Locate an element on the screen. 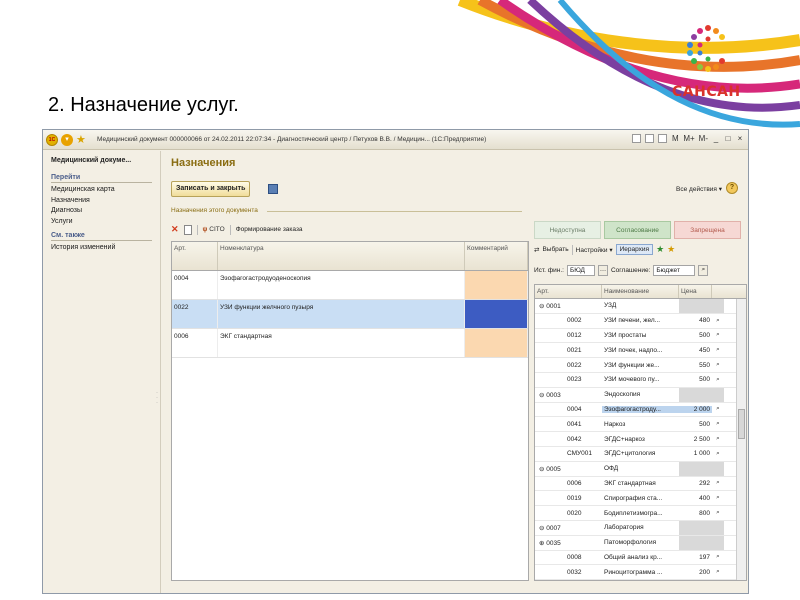 The image size is (800, 600). cell-price: 450 is located at coordinates (704, 350).